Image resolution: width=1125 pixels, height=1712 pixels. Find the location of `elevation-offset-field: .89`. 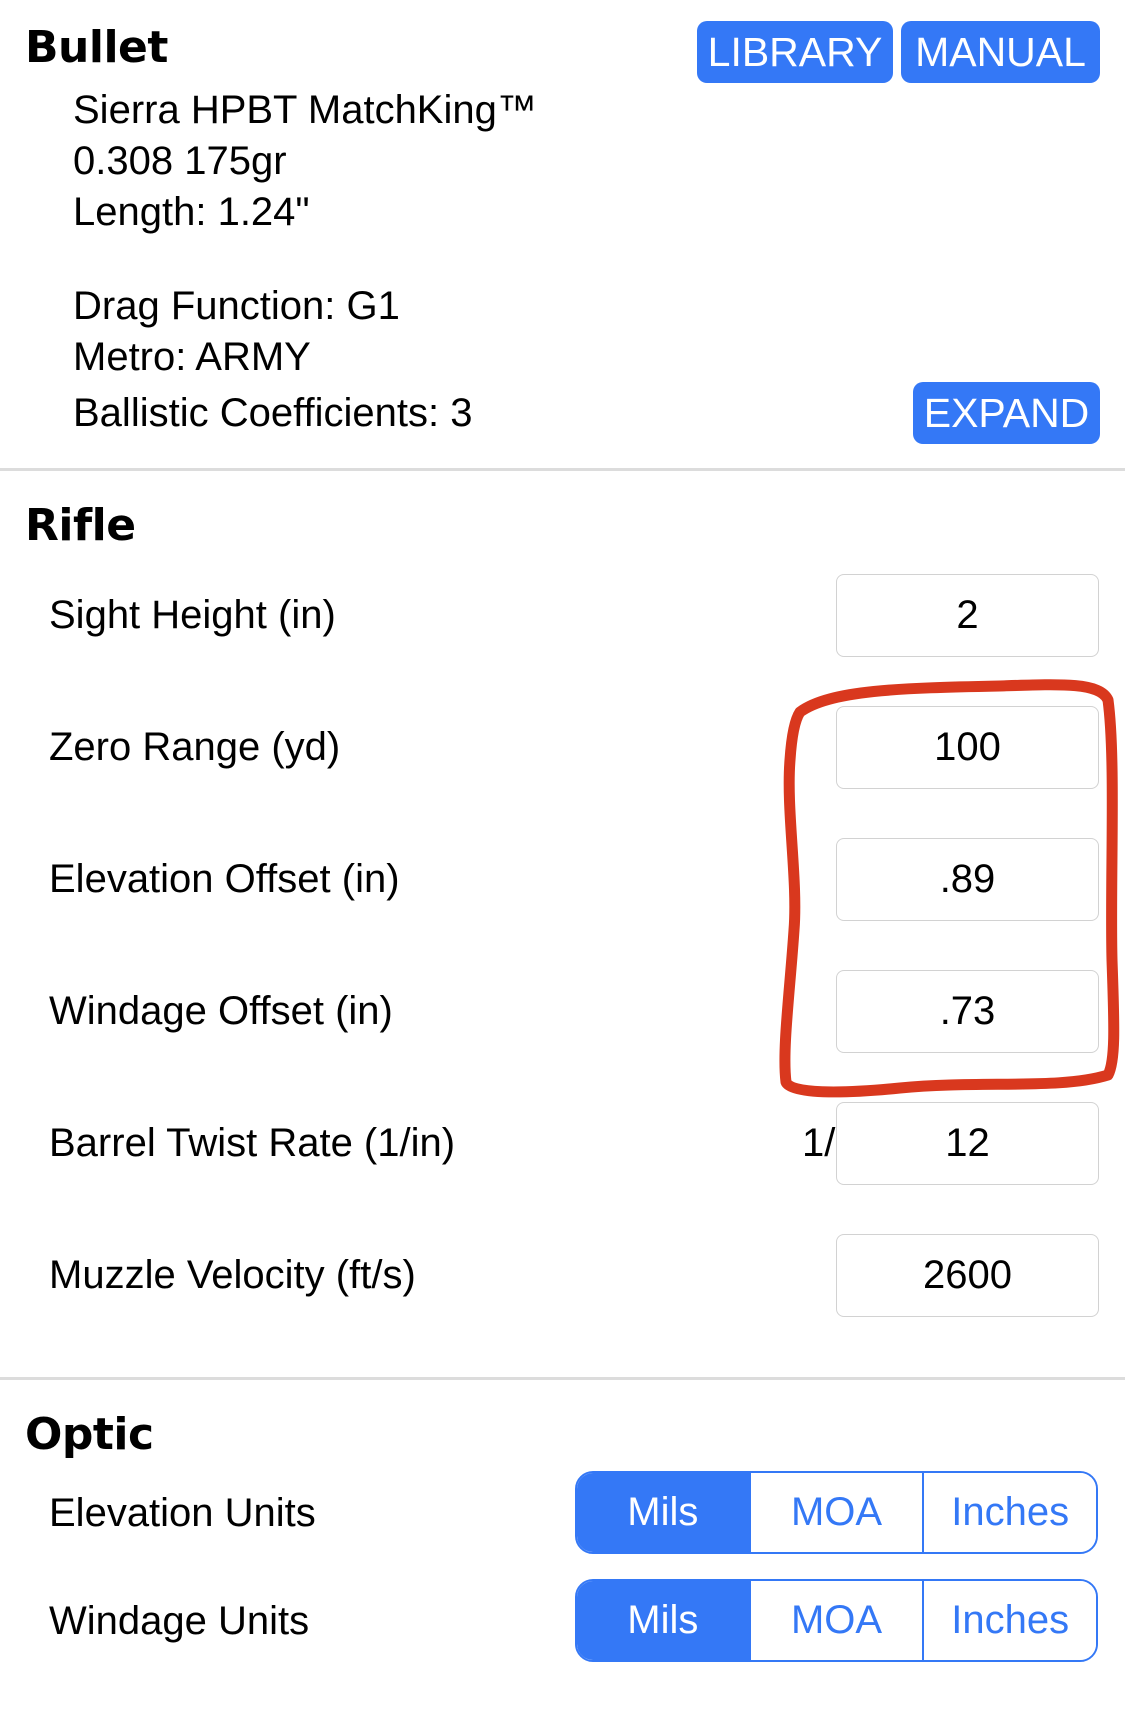

elevation-offset-field: .89 is located at coordinates (967, 879).